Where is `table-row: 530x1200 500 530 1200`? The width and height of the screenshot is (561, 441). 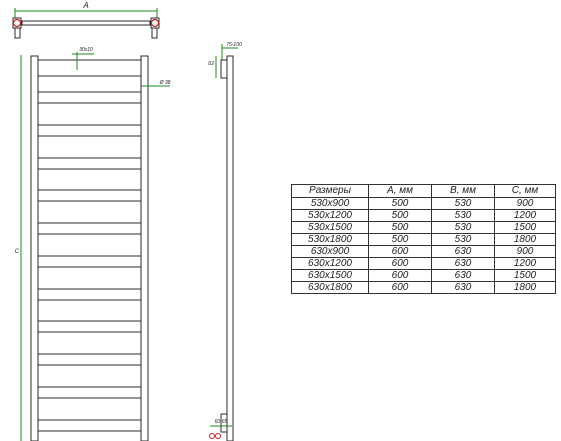 table-row: 530x1200 500 530 1200 is located at coordinates (423, 215).